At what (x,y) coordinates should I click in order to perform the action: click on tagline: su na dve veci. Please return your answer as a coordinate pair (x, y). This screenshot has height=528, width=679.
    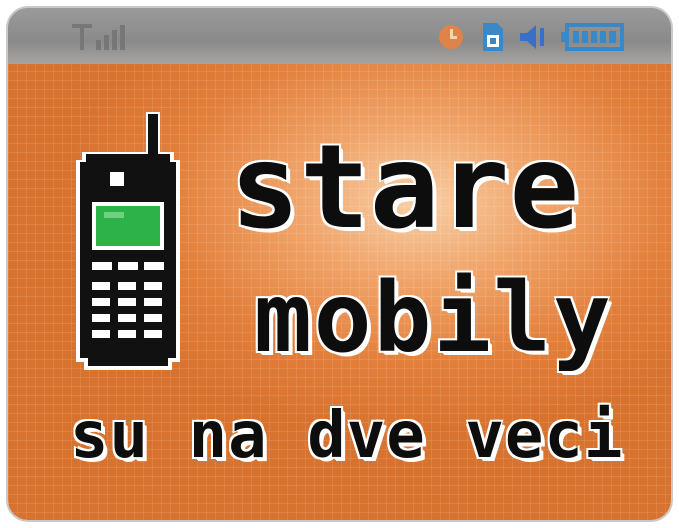
    Looking at the image, I should click on (347, 436).